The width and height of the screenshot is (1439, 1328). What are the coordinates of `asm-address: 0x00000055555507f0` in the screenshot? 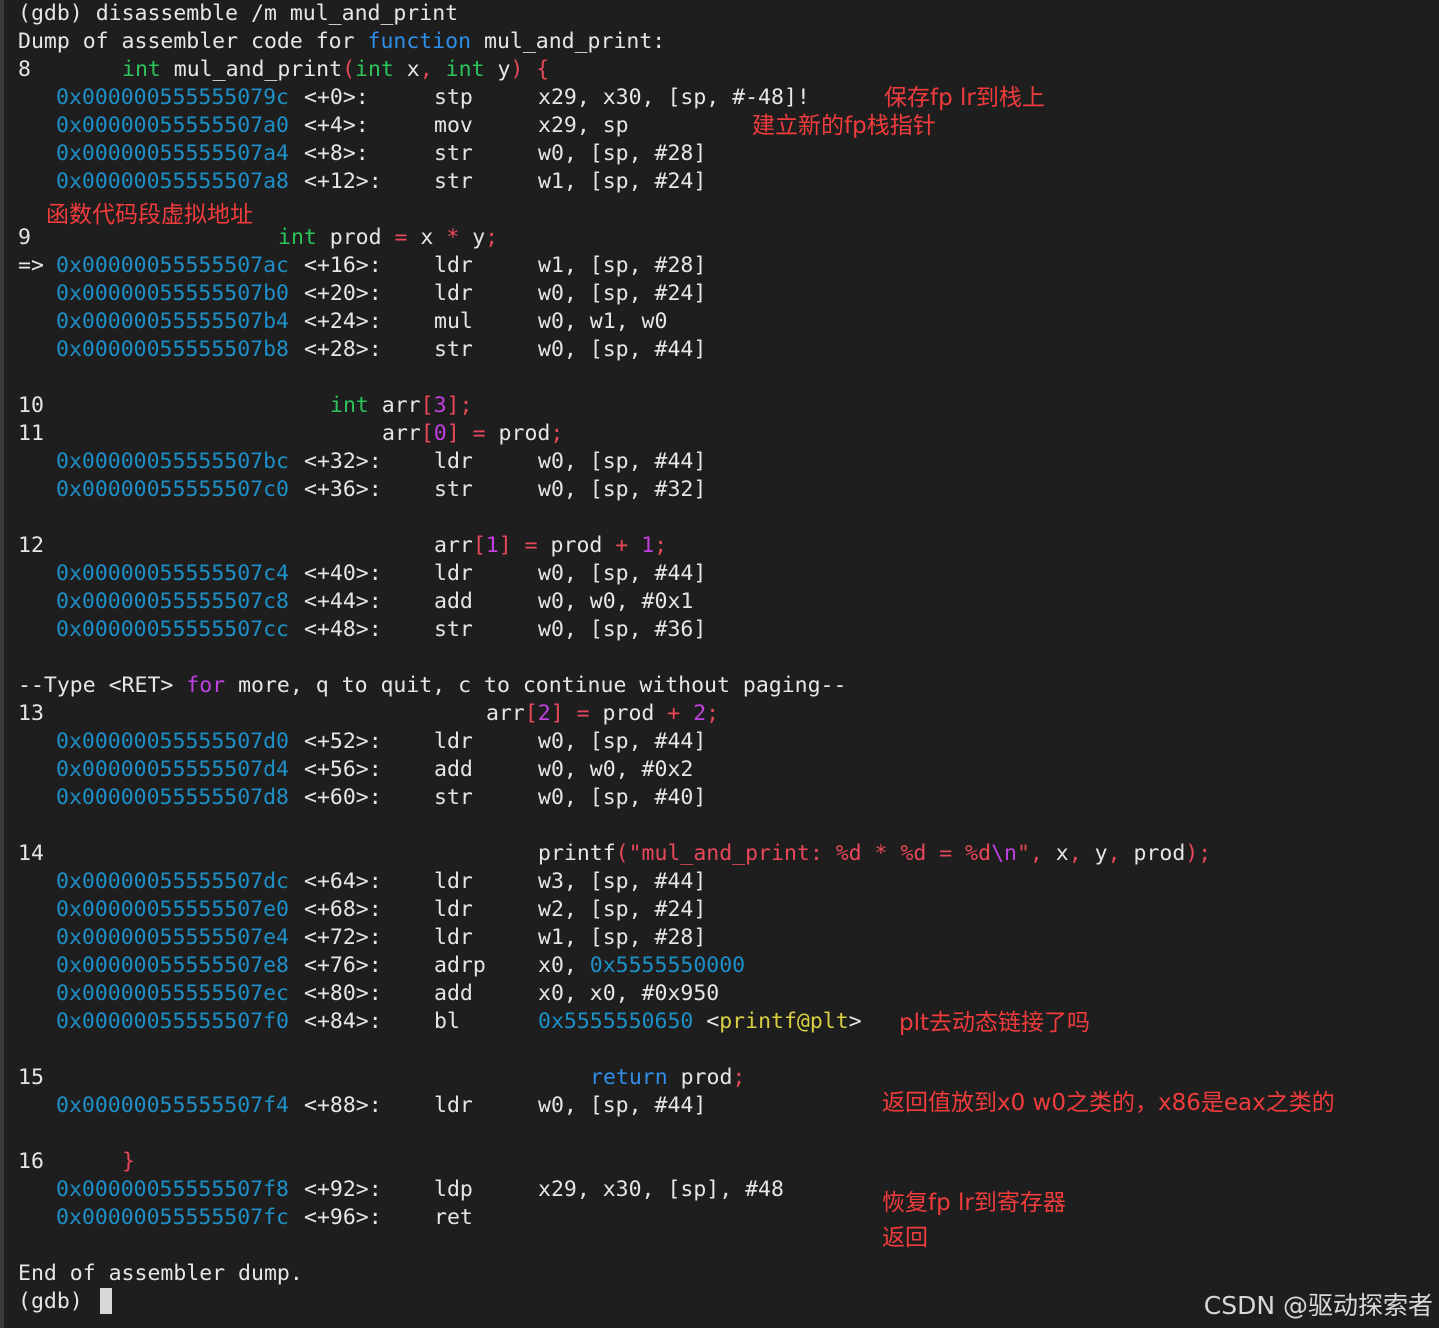 It's located at (172, 1021).